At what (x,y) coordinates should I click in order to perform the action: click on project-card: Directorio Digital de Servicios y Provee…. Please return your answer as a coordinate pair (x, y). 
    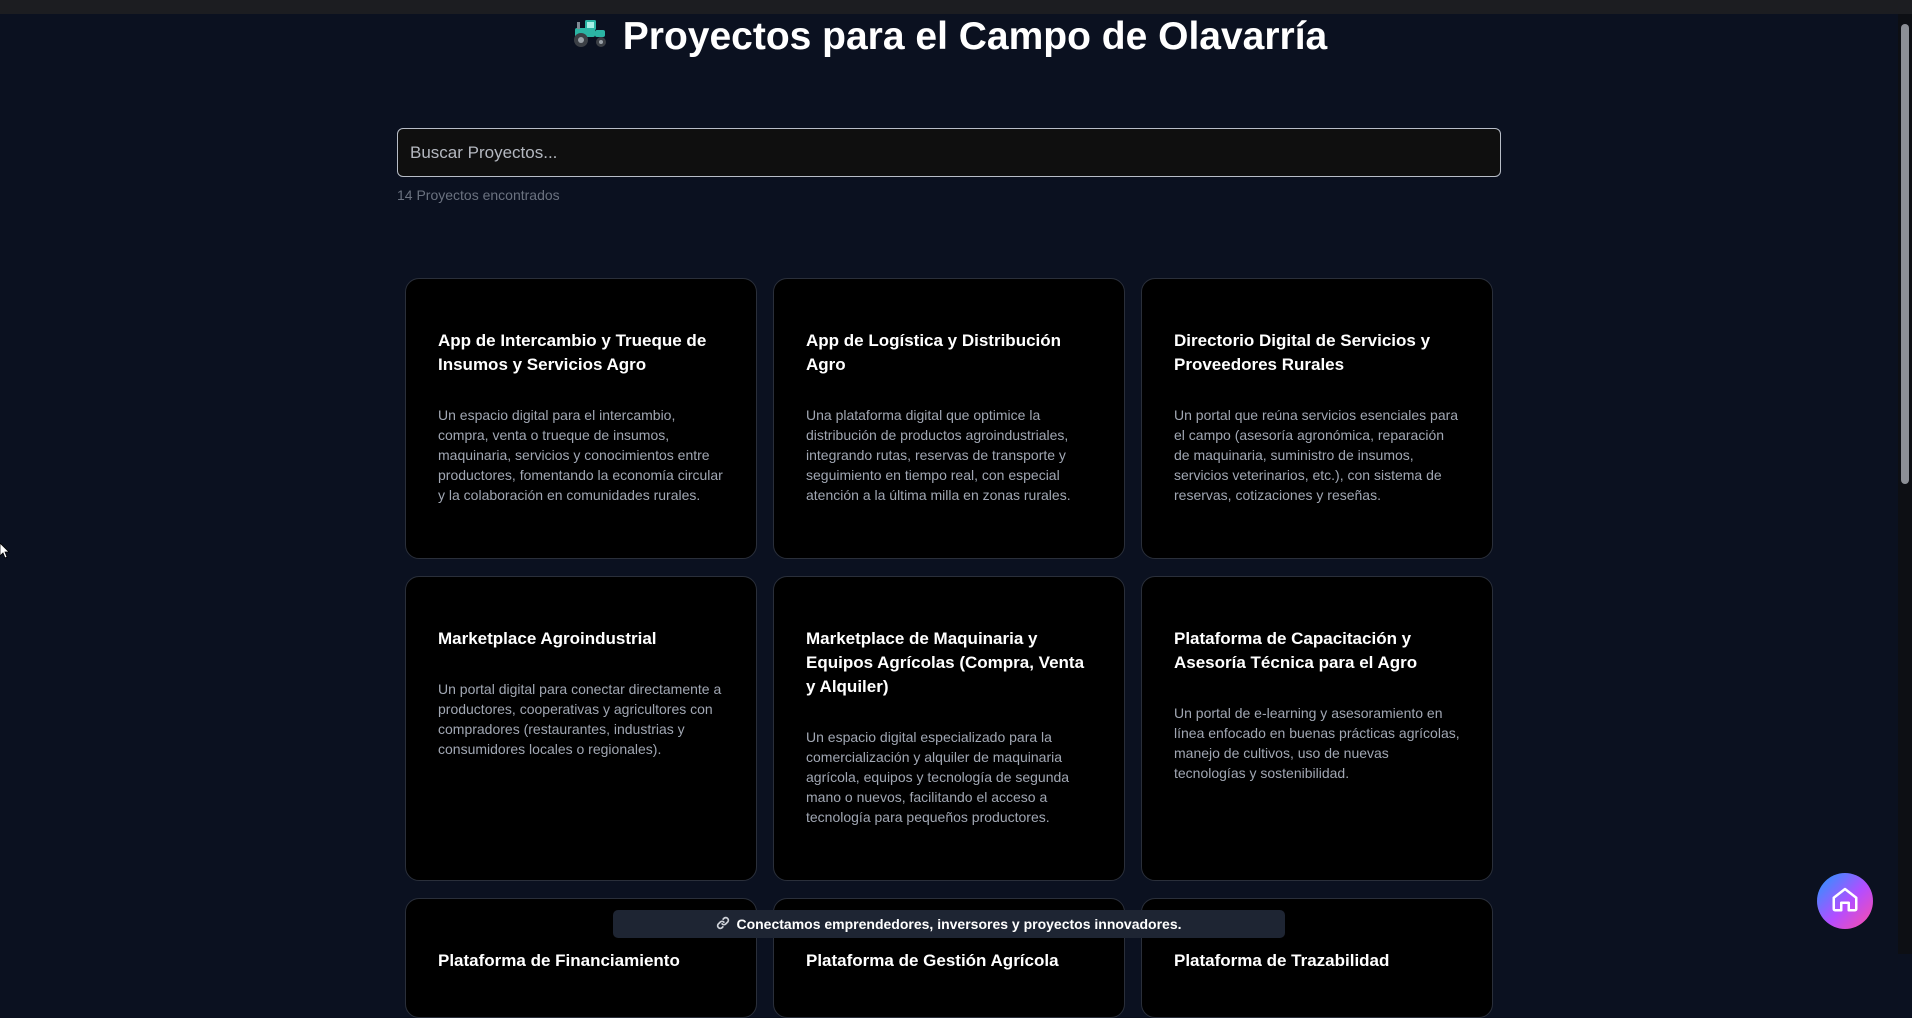
    Looking at the image, I should click on (1317, 418).